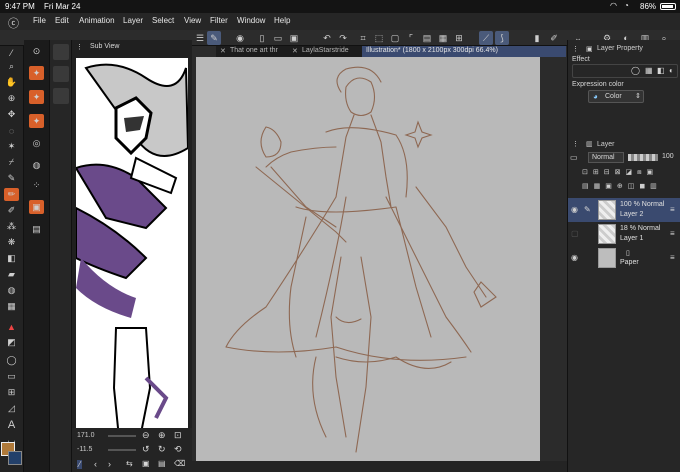  I want to click on text-icon: A, so click(11, 424).